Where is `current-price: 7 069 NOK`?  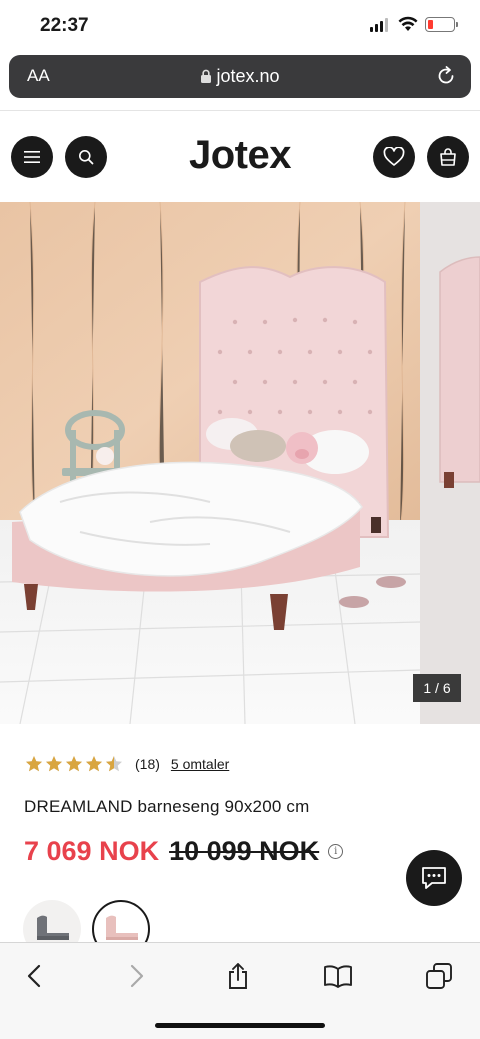
current-price: 7 069 NOK is located at coordinates (92, 851).